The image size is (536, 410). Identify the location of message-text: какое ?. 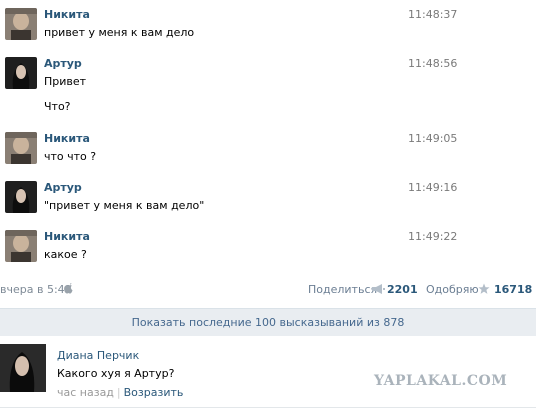
(65, 254).